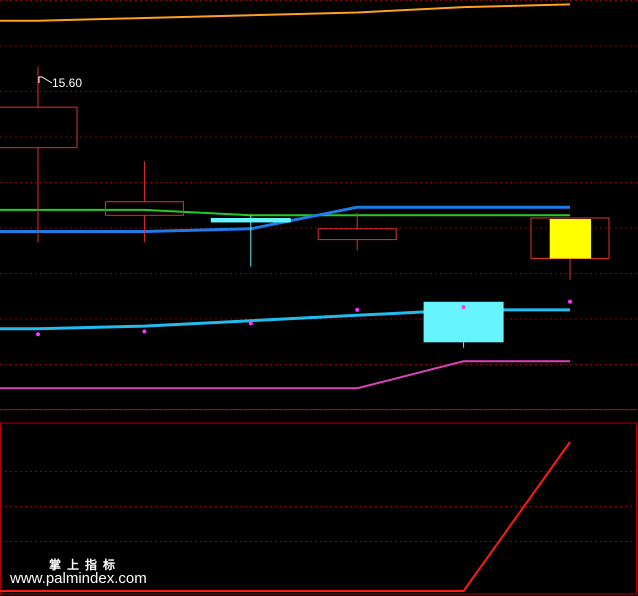 The height and width of the screenshot is (596, 638). I want to click on watermark: 掌上指标 www.palmindex.com, so click(78, 572).